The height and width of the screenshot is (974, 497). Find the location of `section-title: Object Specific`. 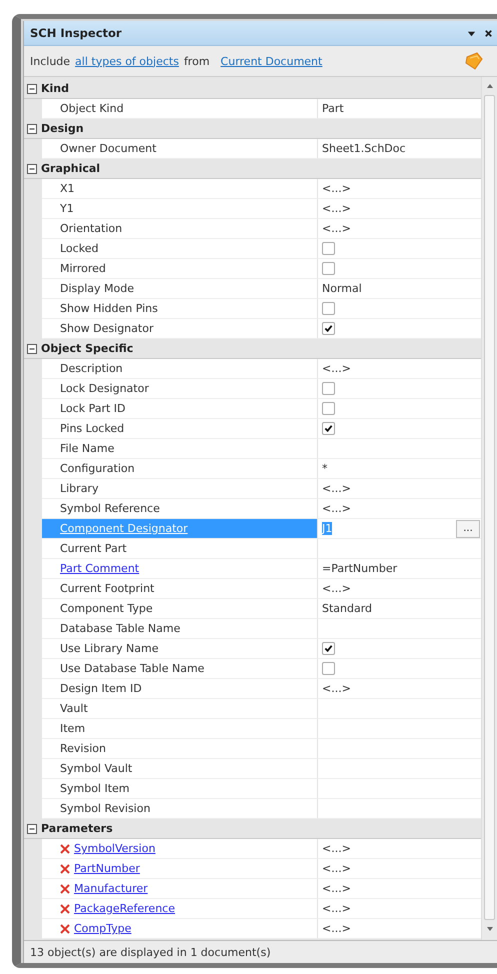

section-title: Object Specific is located at coordinates (87, 348).